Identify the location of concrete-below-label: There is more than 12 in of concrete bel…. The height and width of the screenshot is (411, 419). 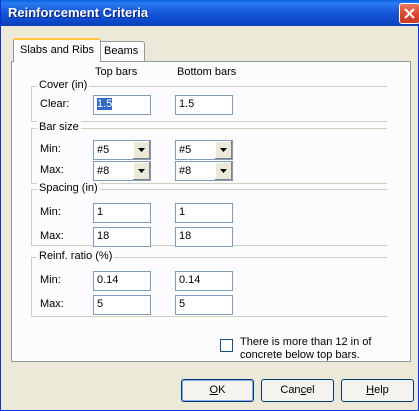
(325, 349).